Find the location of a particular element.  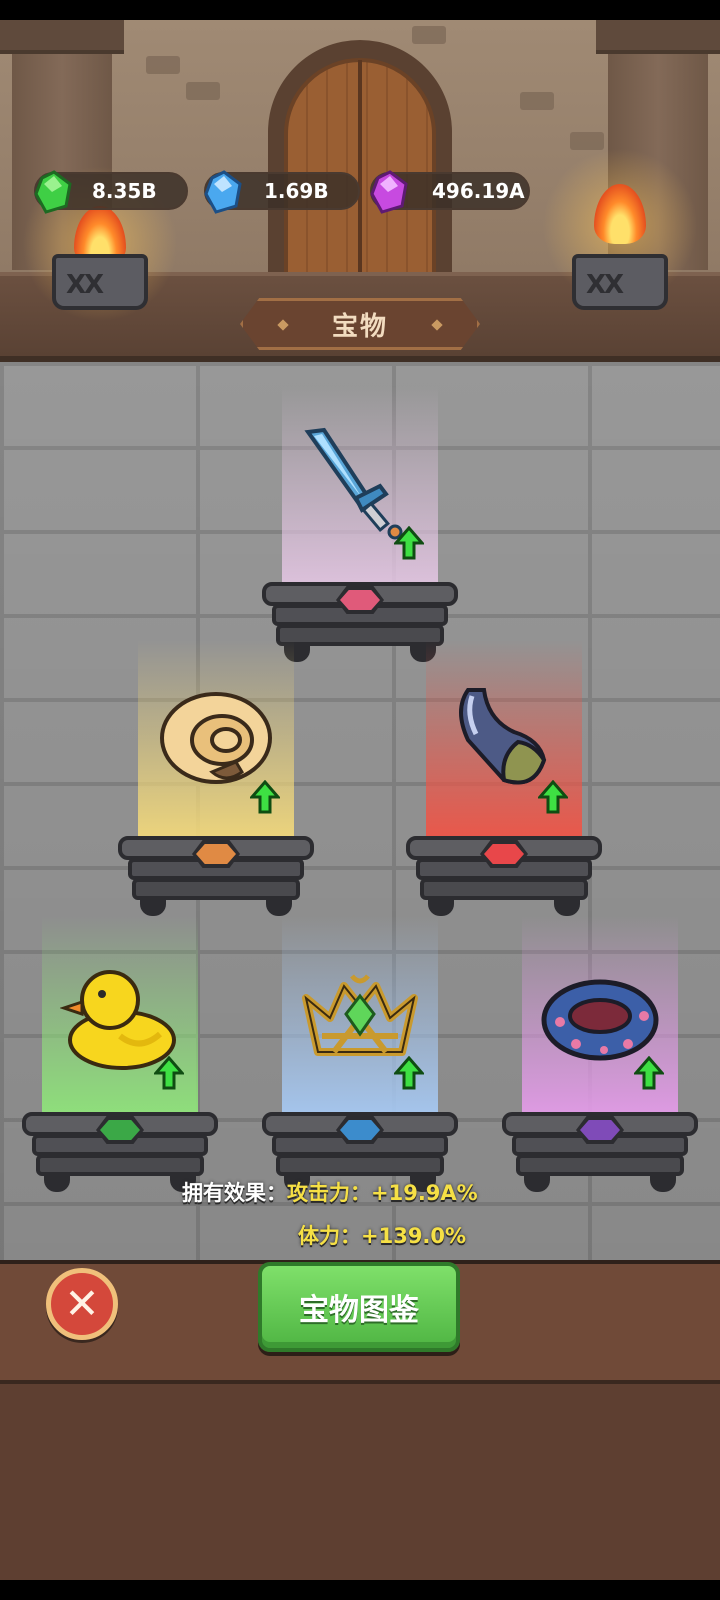

brazier-left: XX is located at coordinates (100, 244).